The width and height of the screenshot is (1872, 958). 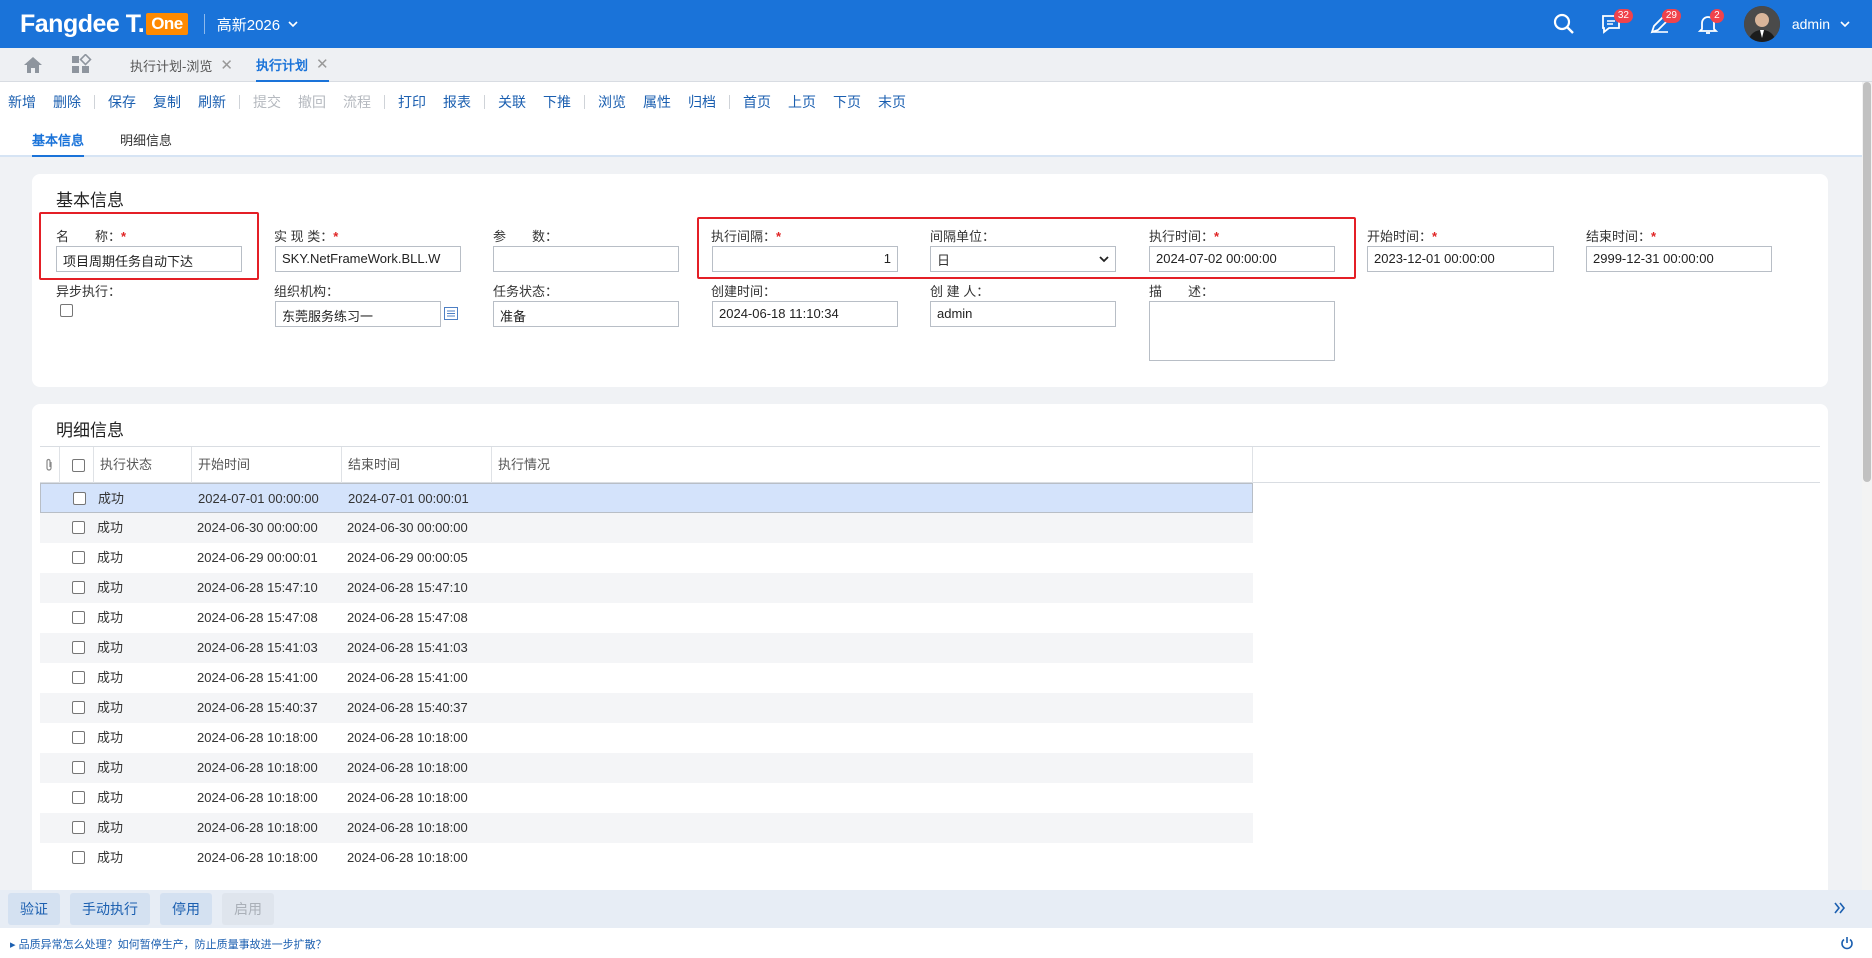 What do you see at coordinates (1840, 908) in the screenshot?
I see `double-chevron-right-icon` at bounding box center [1840, 908].